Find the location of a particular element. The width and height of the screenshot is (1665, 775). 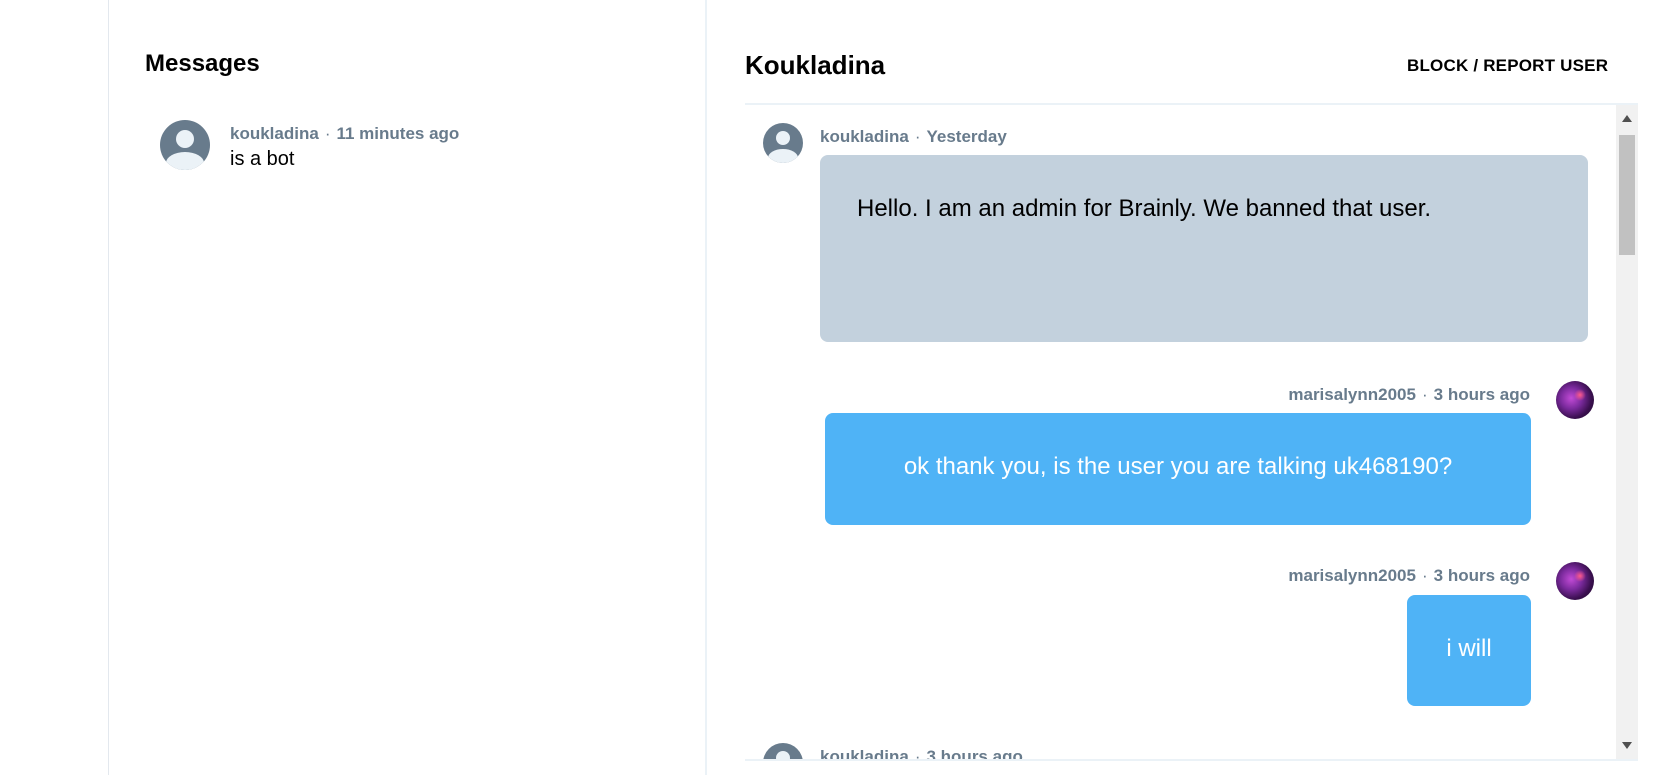

message-bubble: i will is located at coordinates (1469, 650).